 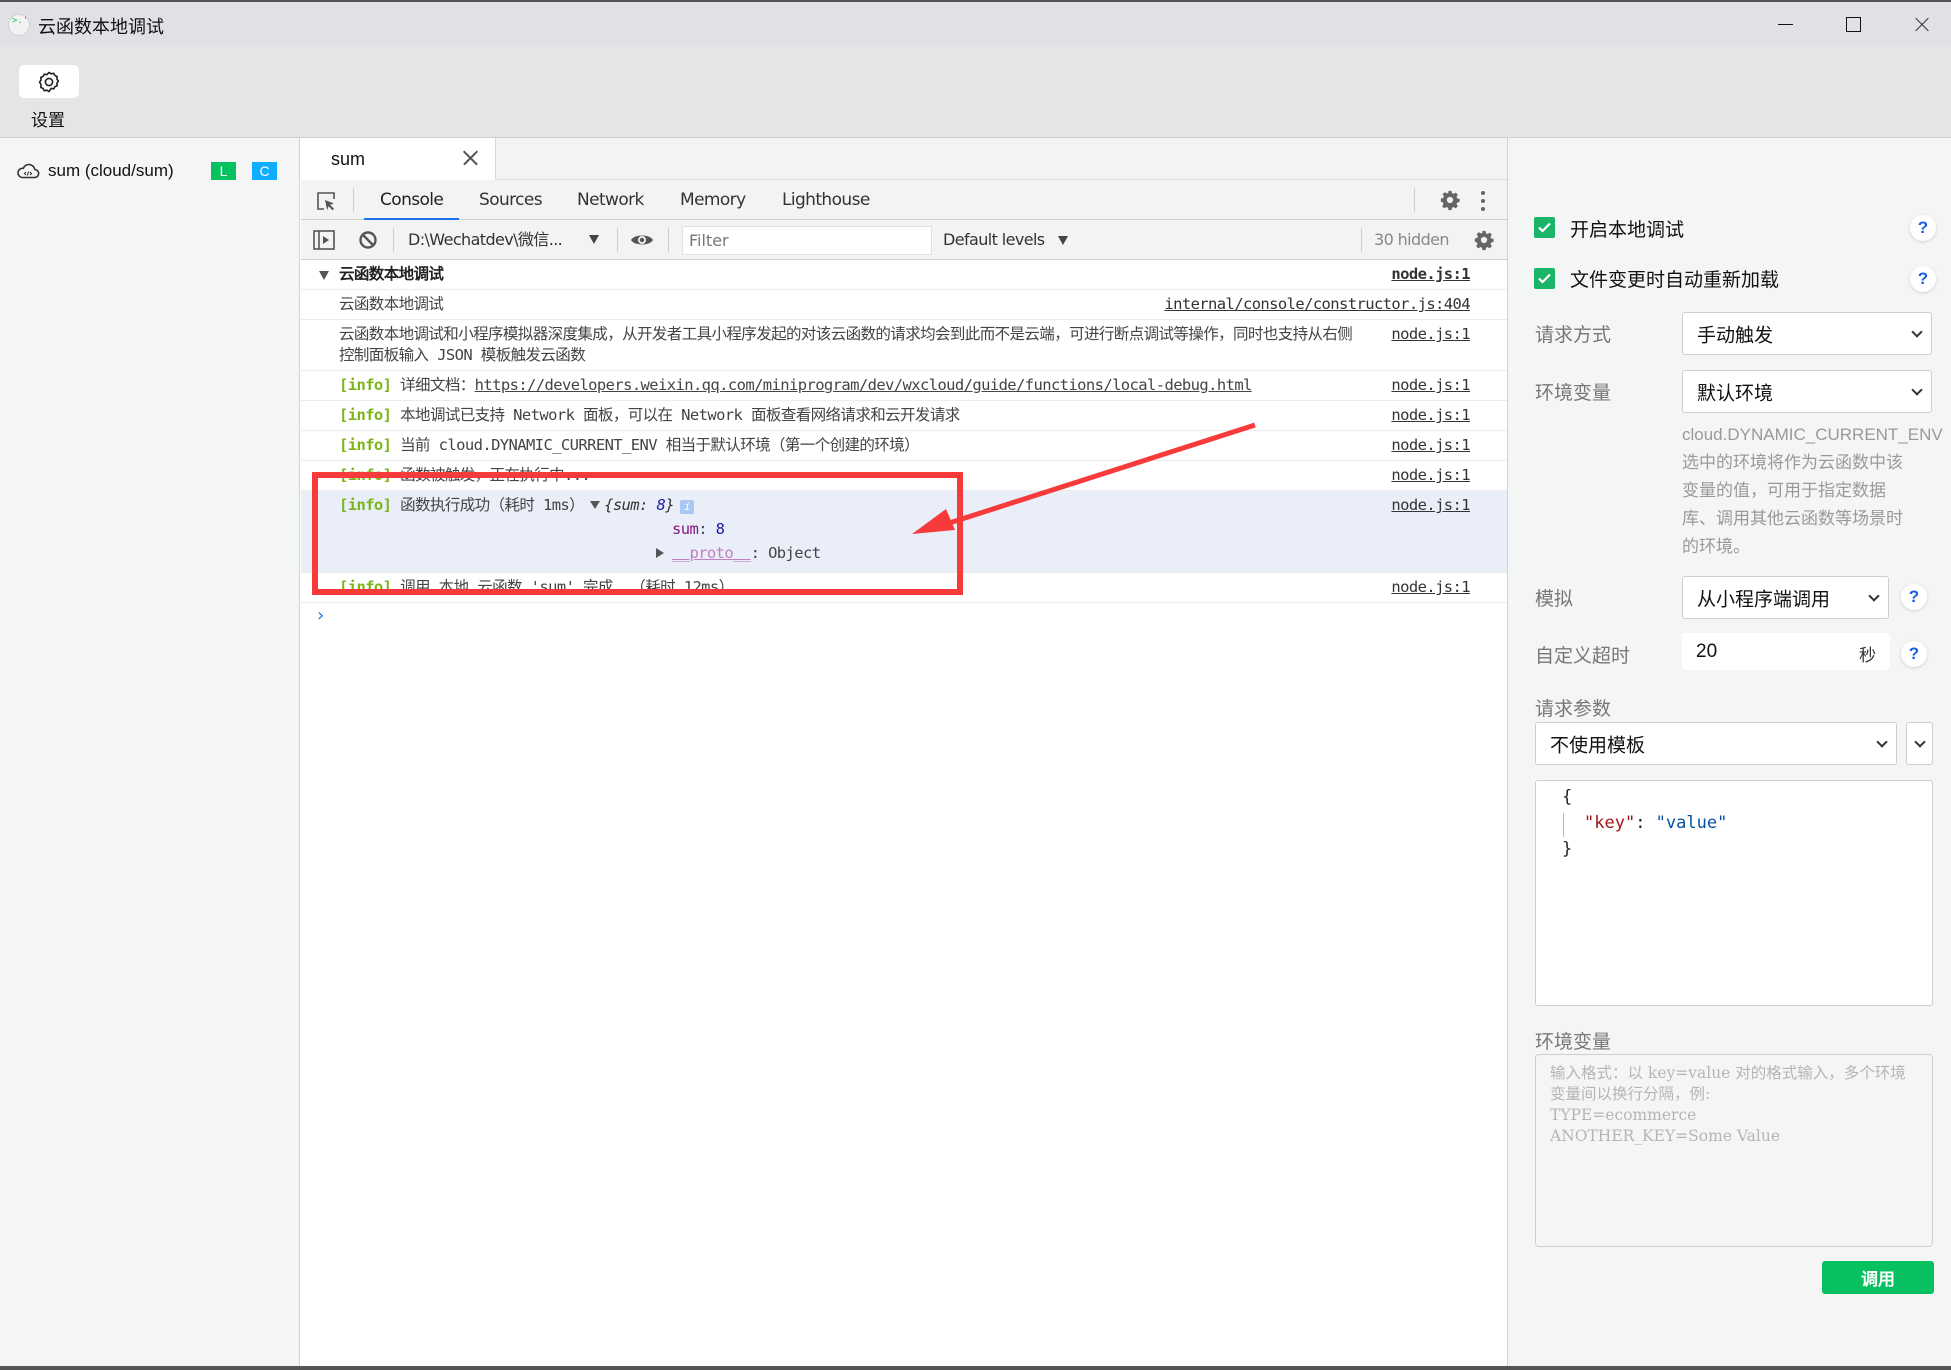 What do you see at coordinates (368, 240) in the screenshot?
I see `clear-console-icon` at bounding box center [368, 240].